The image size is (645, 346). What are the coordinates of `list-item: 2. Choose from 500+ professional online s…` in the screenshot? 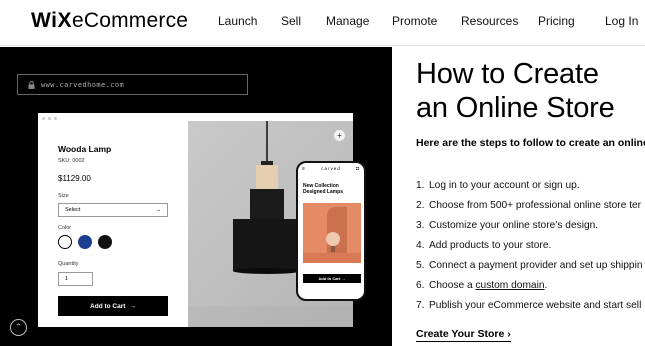 It's located at (529, 205).